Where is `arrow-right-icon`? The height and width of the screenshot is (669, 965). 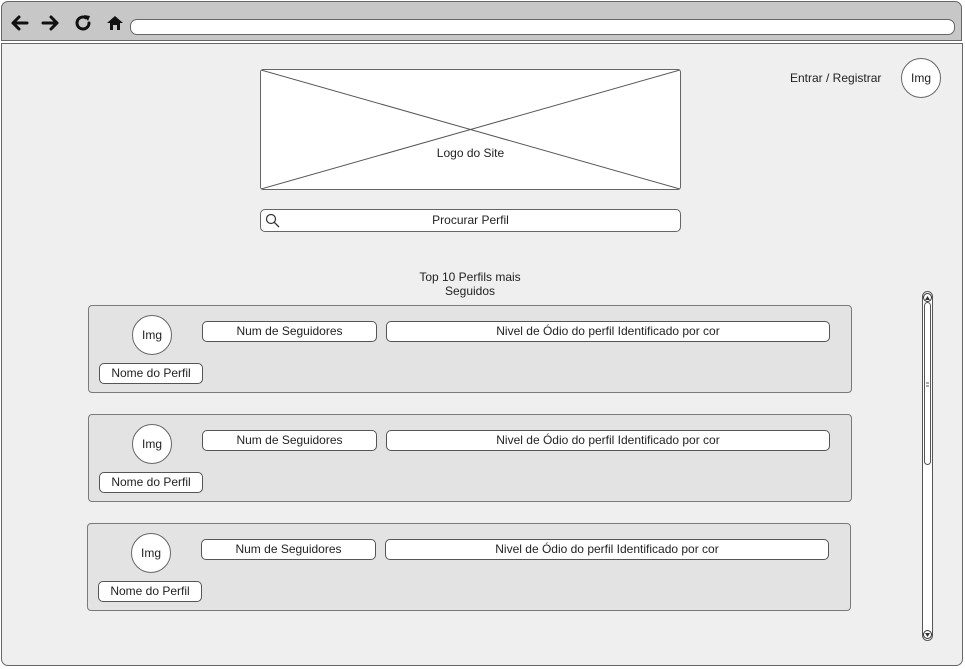
arrow-right-icon is located at coordinates (51, 23).